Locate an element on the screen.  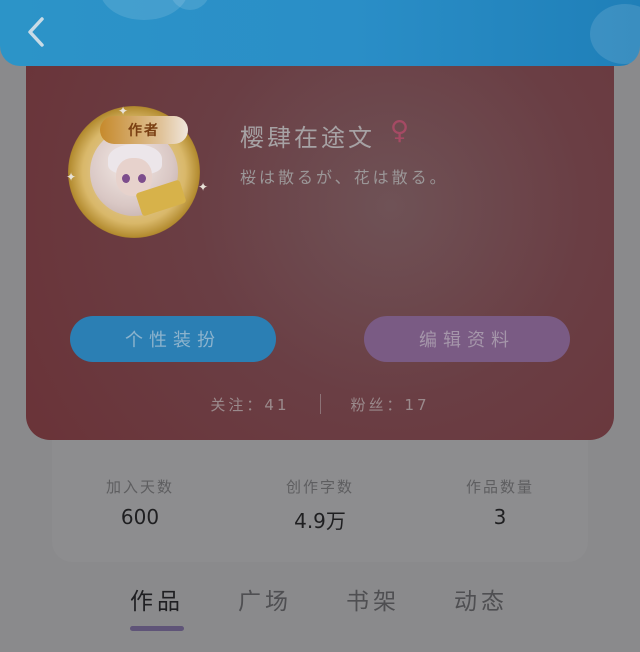
active-tab-indicator is located at coordinates (157, 628).